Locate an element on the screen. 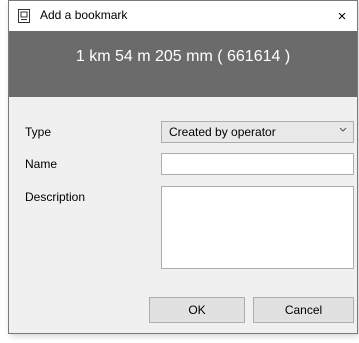  name-input is located at coordinates (257, 164).